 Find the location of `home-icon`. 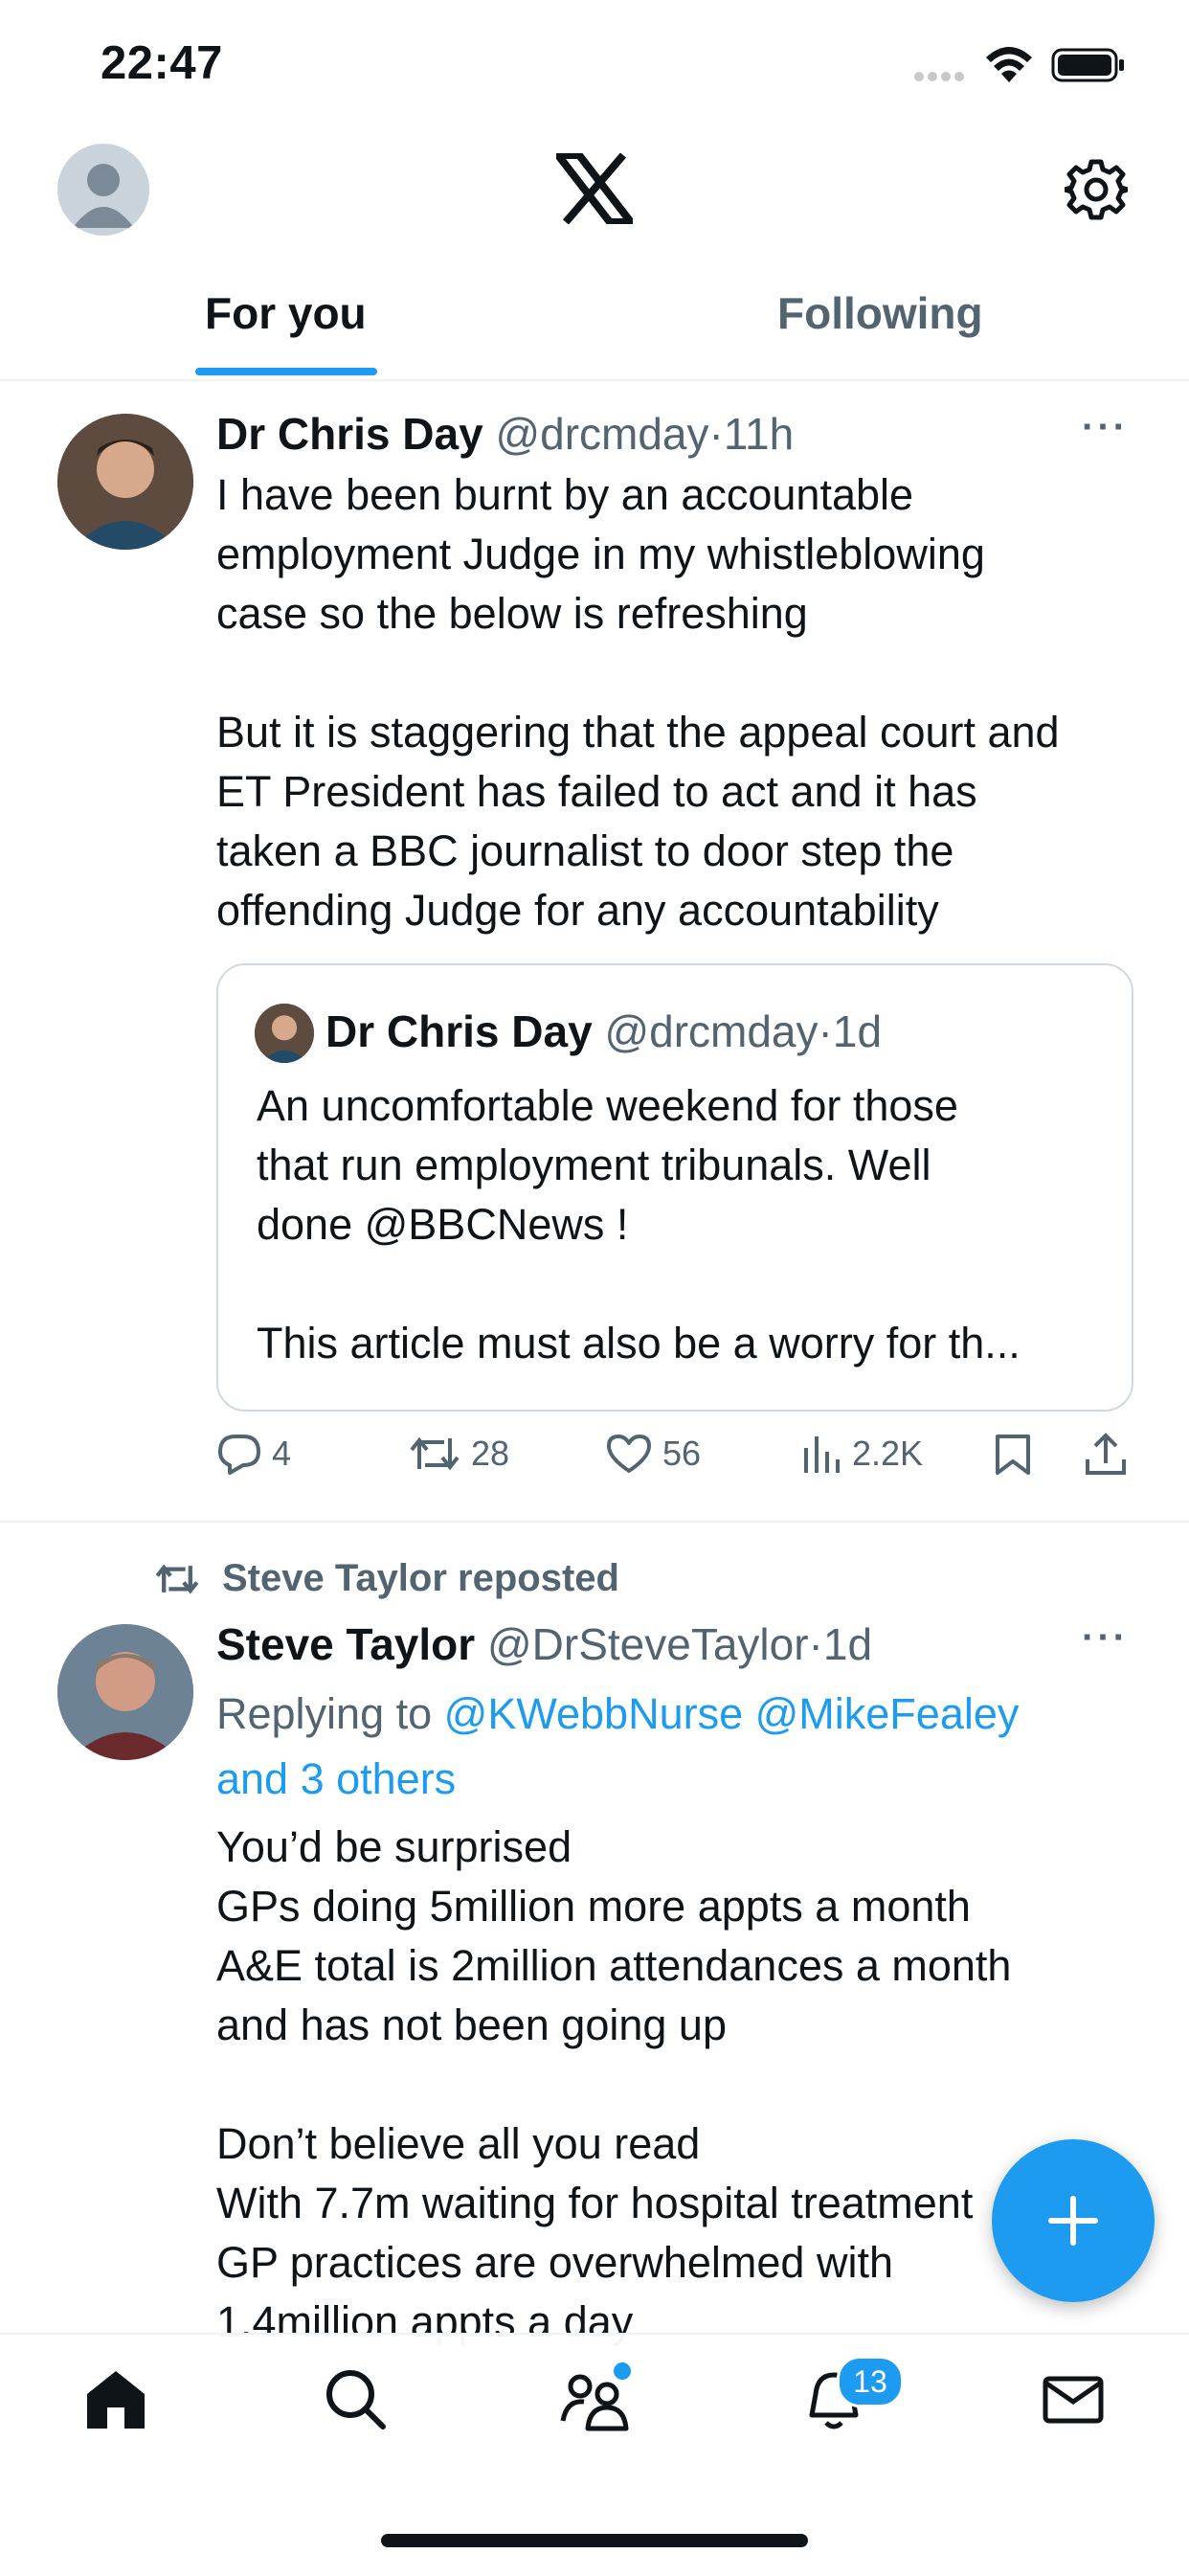

home-icon is located at coordinates (116, 2400).